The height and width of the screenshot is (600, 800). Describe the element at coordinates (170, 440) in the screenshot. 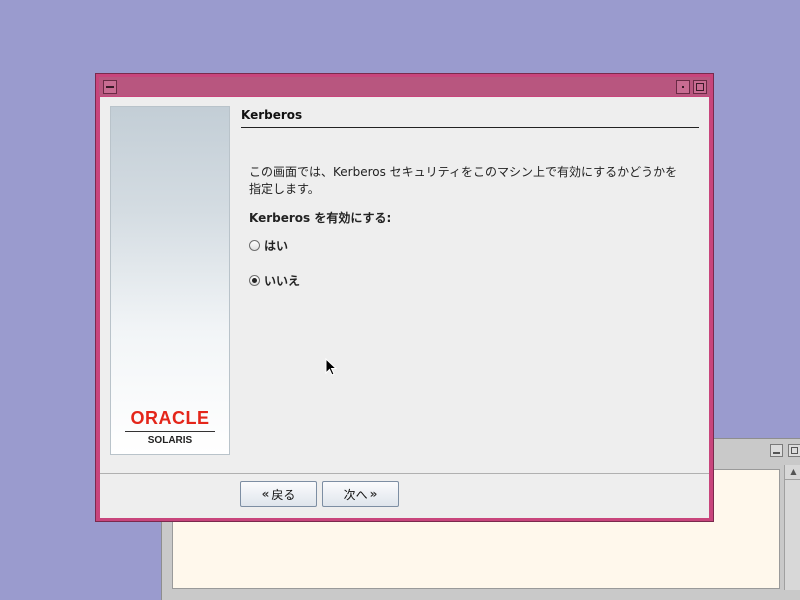

I see `solaris-label: SOLARIS` at that location.